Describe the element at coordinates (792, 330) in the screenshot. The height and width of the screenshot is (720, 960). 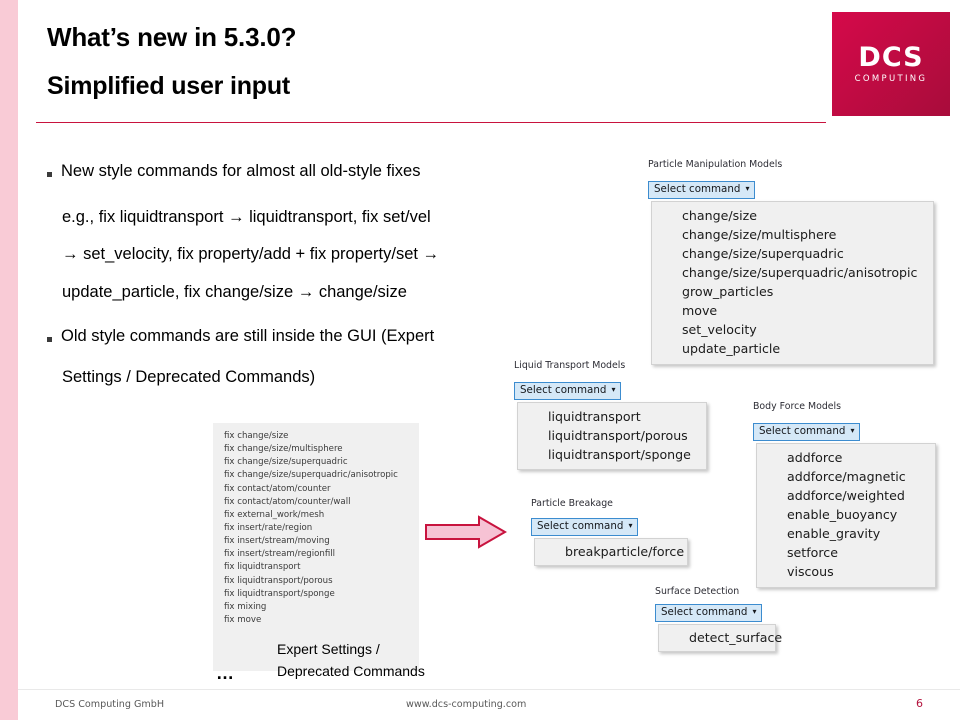
I see `menu-item: set_velocity` at that location.